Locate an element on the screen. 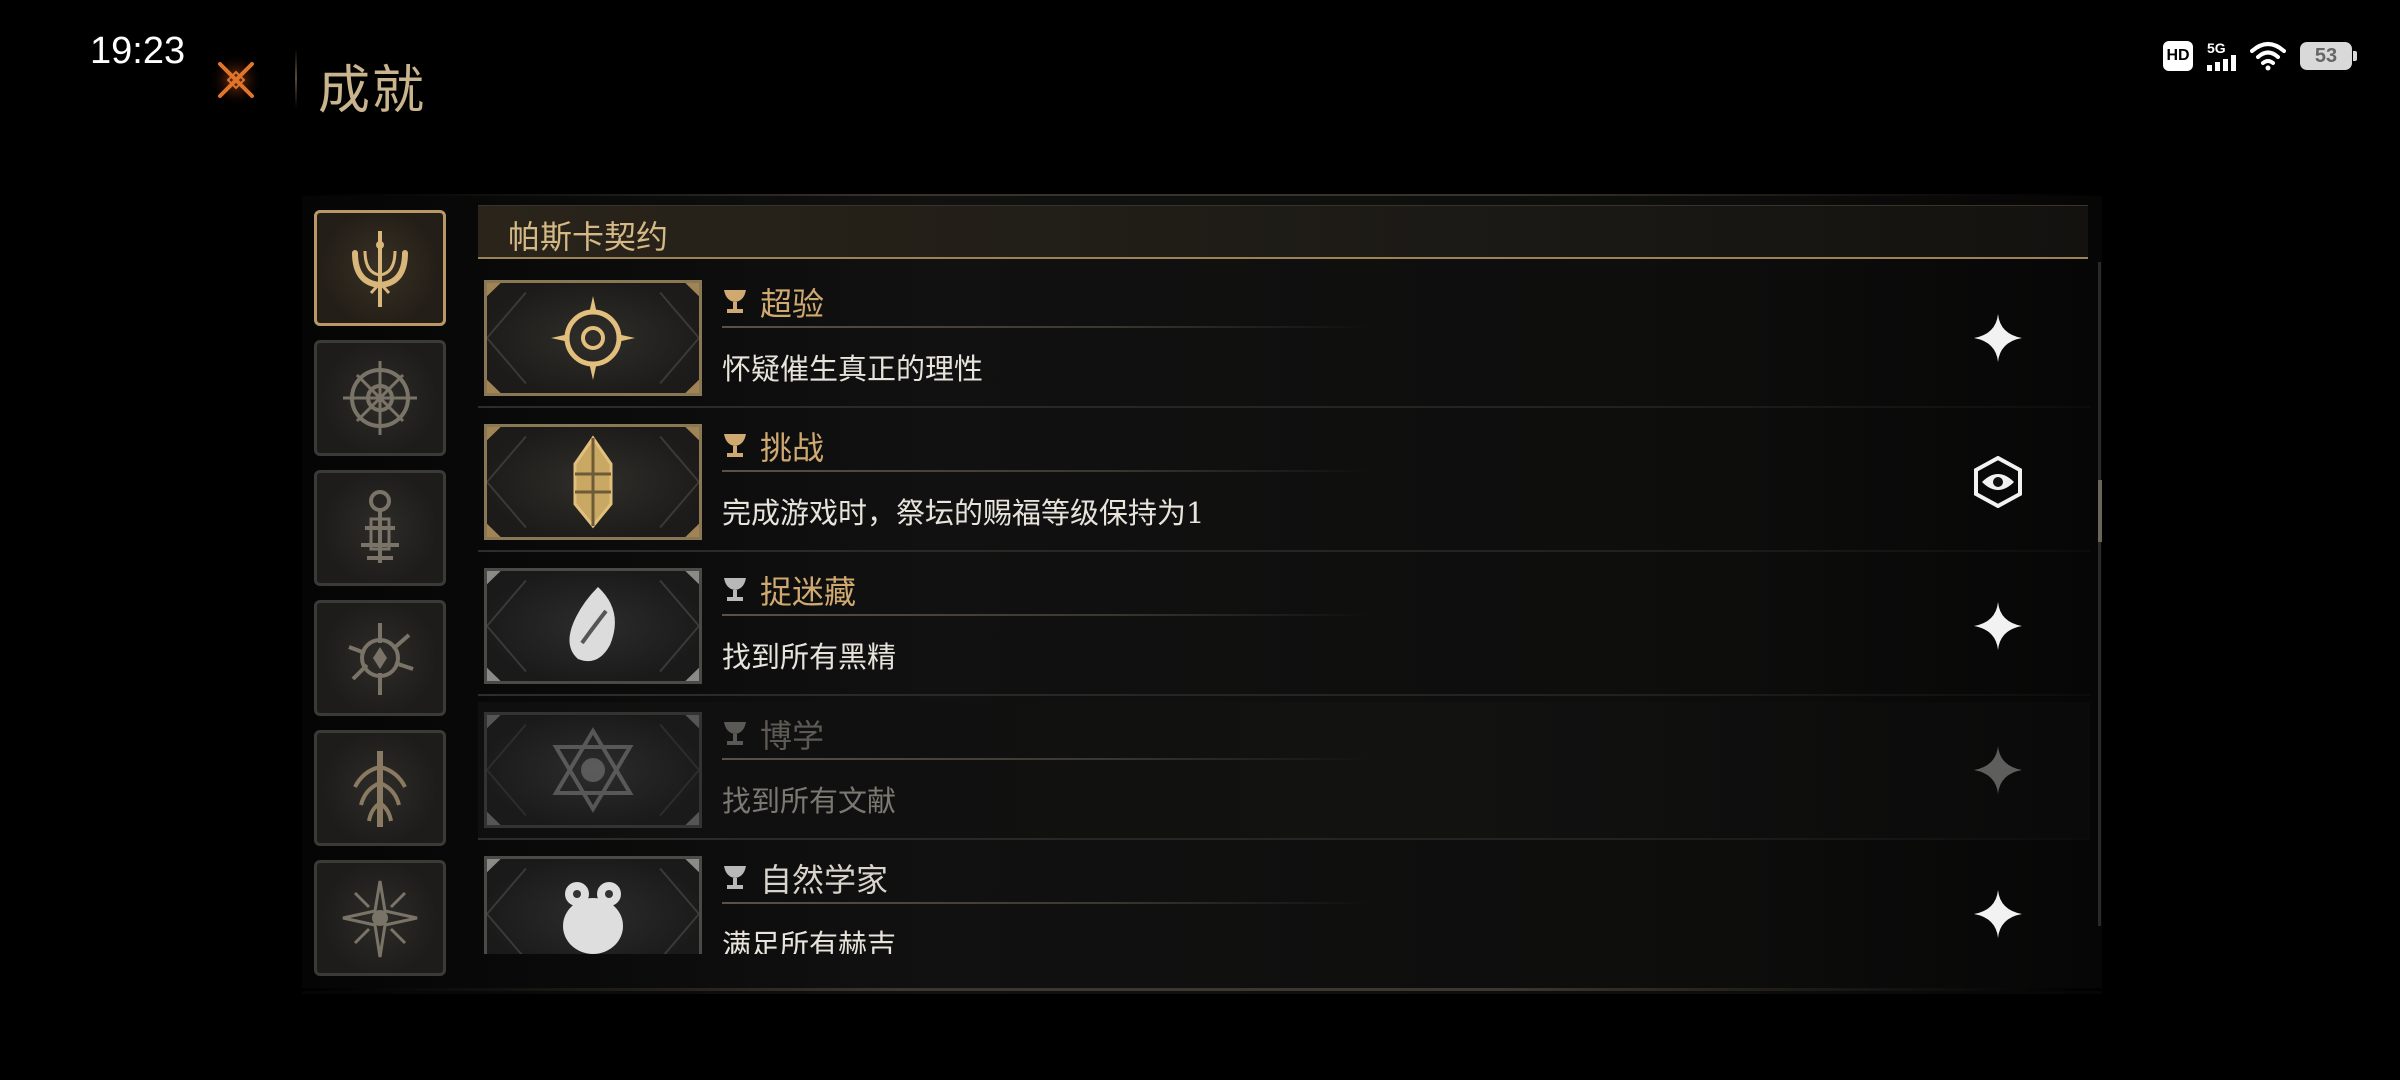 The image size is (2400, 1080). close-button is located at coordinates (236, 80).